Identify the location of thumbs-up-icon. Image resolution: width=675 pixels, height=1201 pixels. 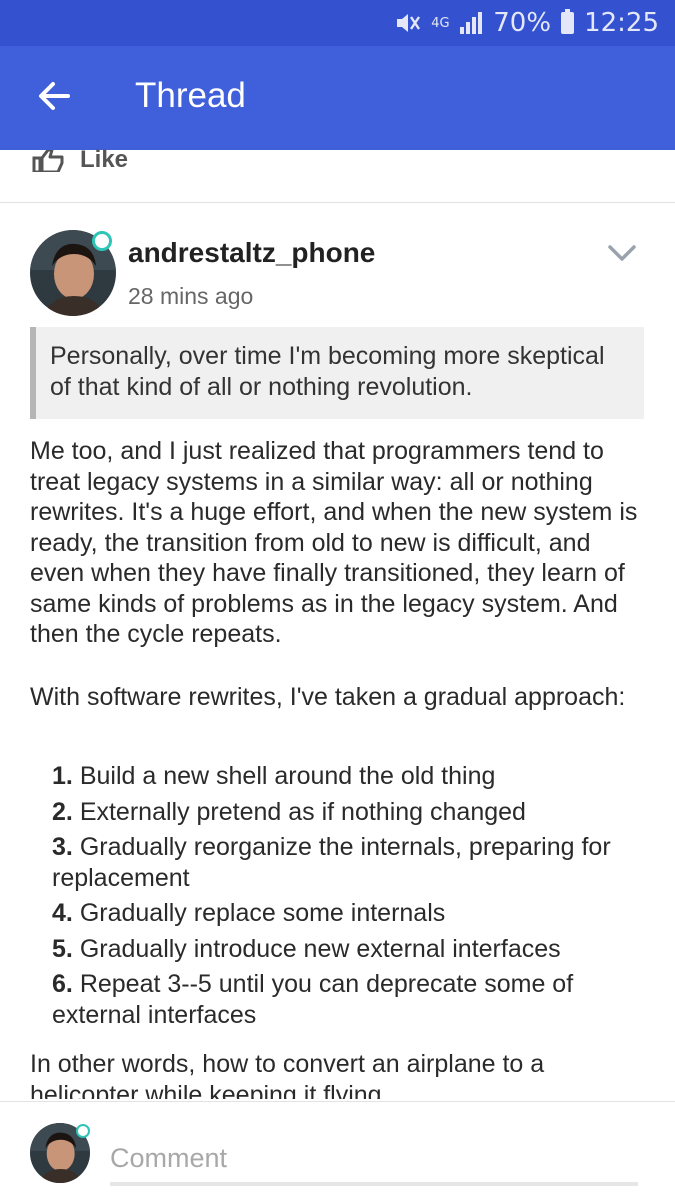
(48, 161).